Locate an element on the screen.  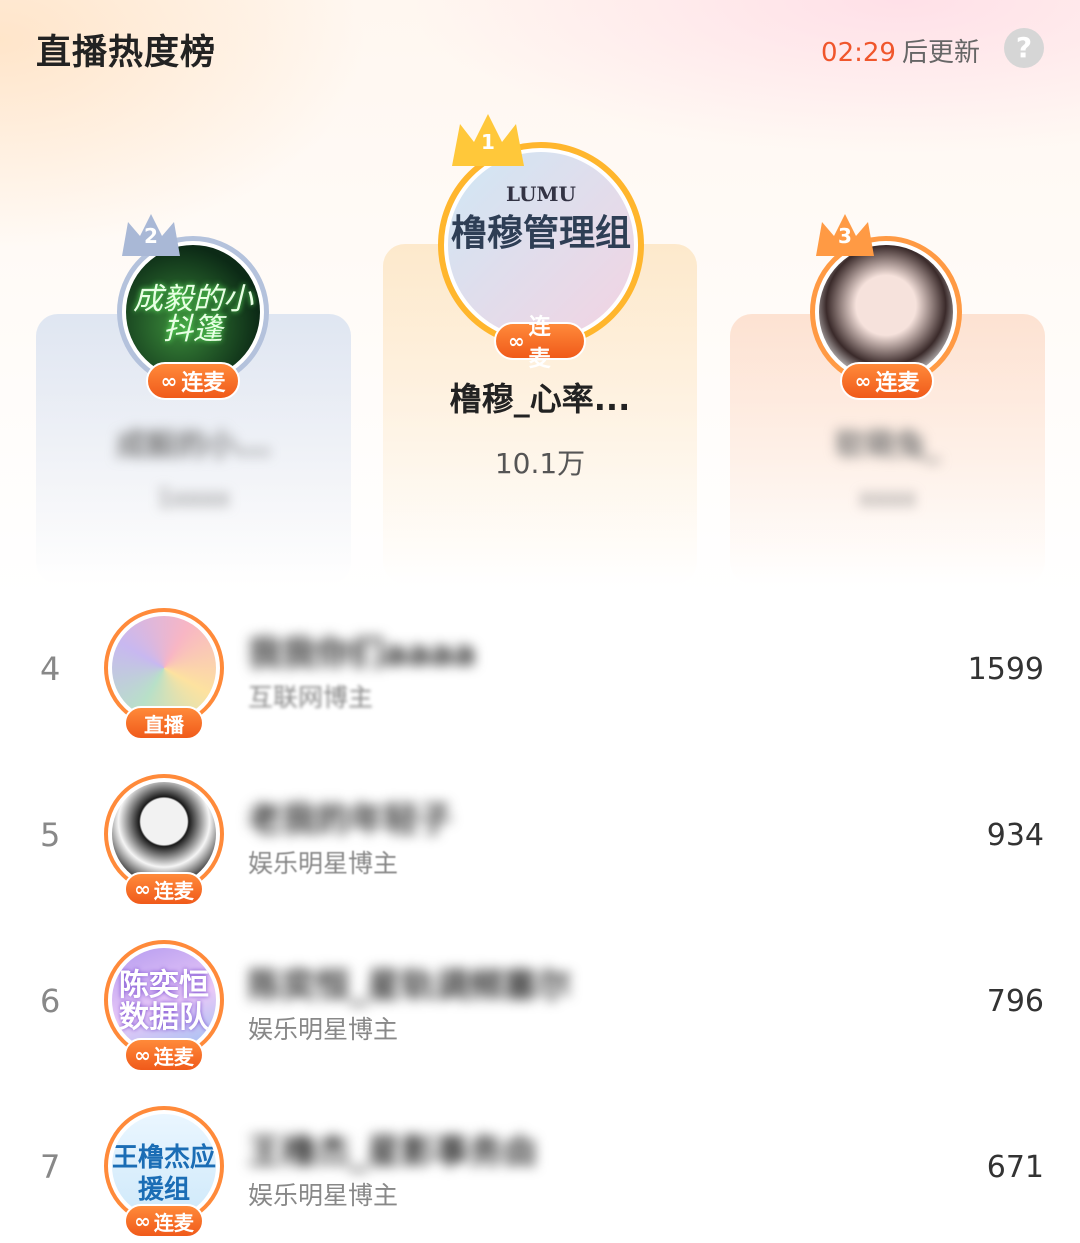
avatar-text: 王橹杰应援组 is located at coordinates (164, 1174).